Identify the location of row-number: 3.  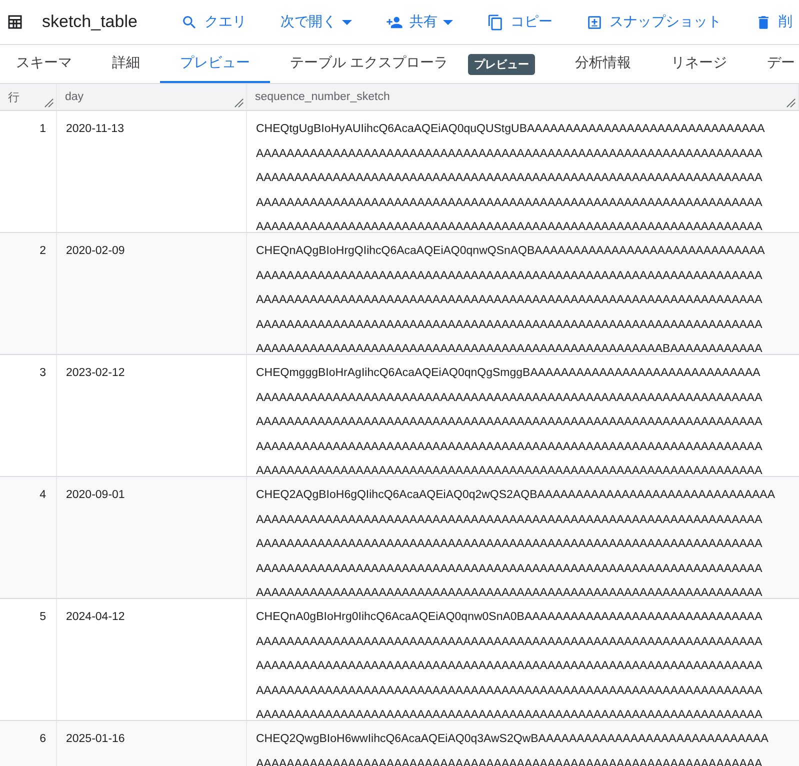
(28, 415).